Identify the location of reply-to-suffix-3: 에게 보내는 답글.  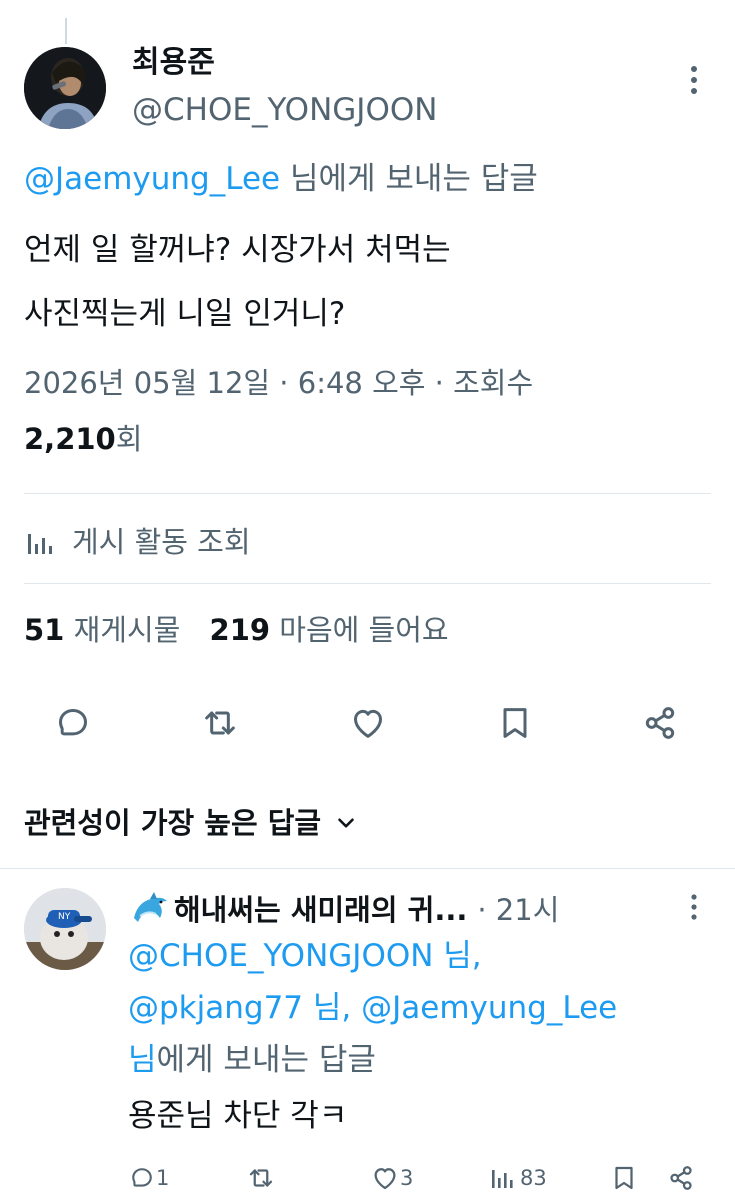
(266, 1060).